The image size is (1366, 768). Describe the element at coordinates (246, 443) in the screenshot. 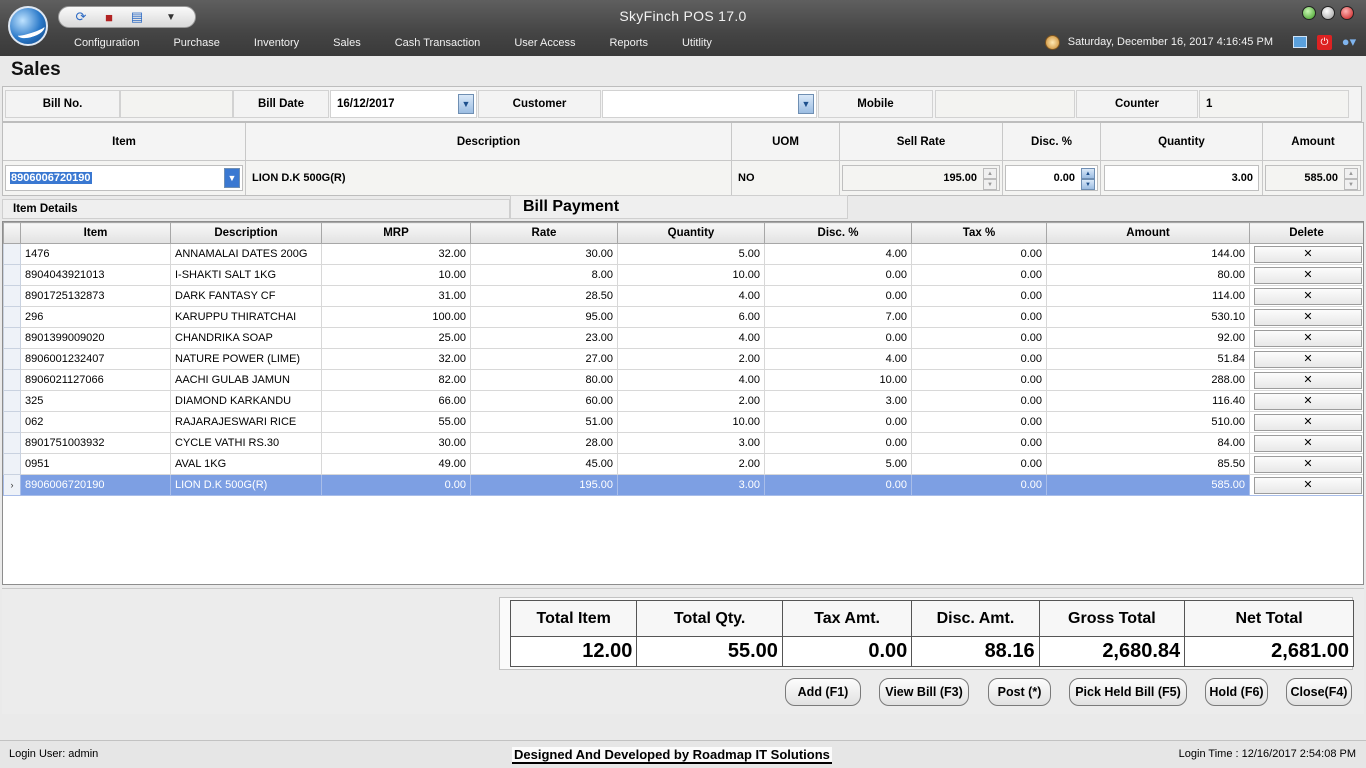

I see `table-cell: CYCLE VATHI RS.30` at that location.